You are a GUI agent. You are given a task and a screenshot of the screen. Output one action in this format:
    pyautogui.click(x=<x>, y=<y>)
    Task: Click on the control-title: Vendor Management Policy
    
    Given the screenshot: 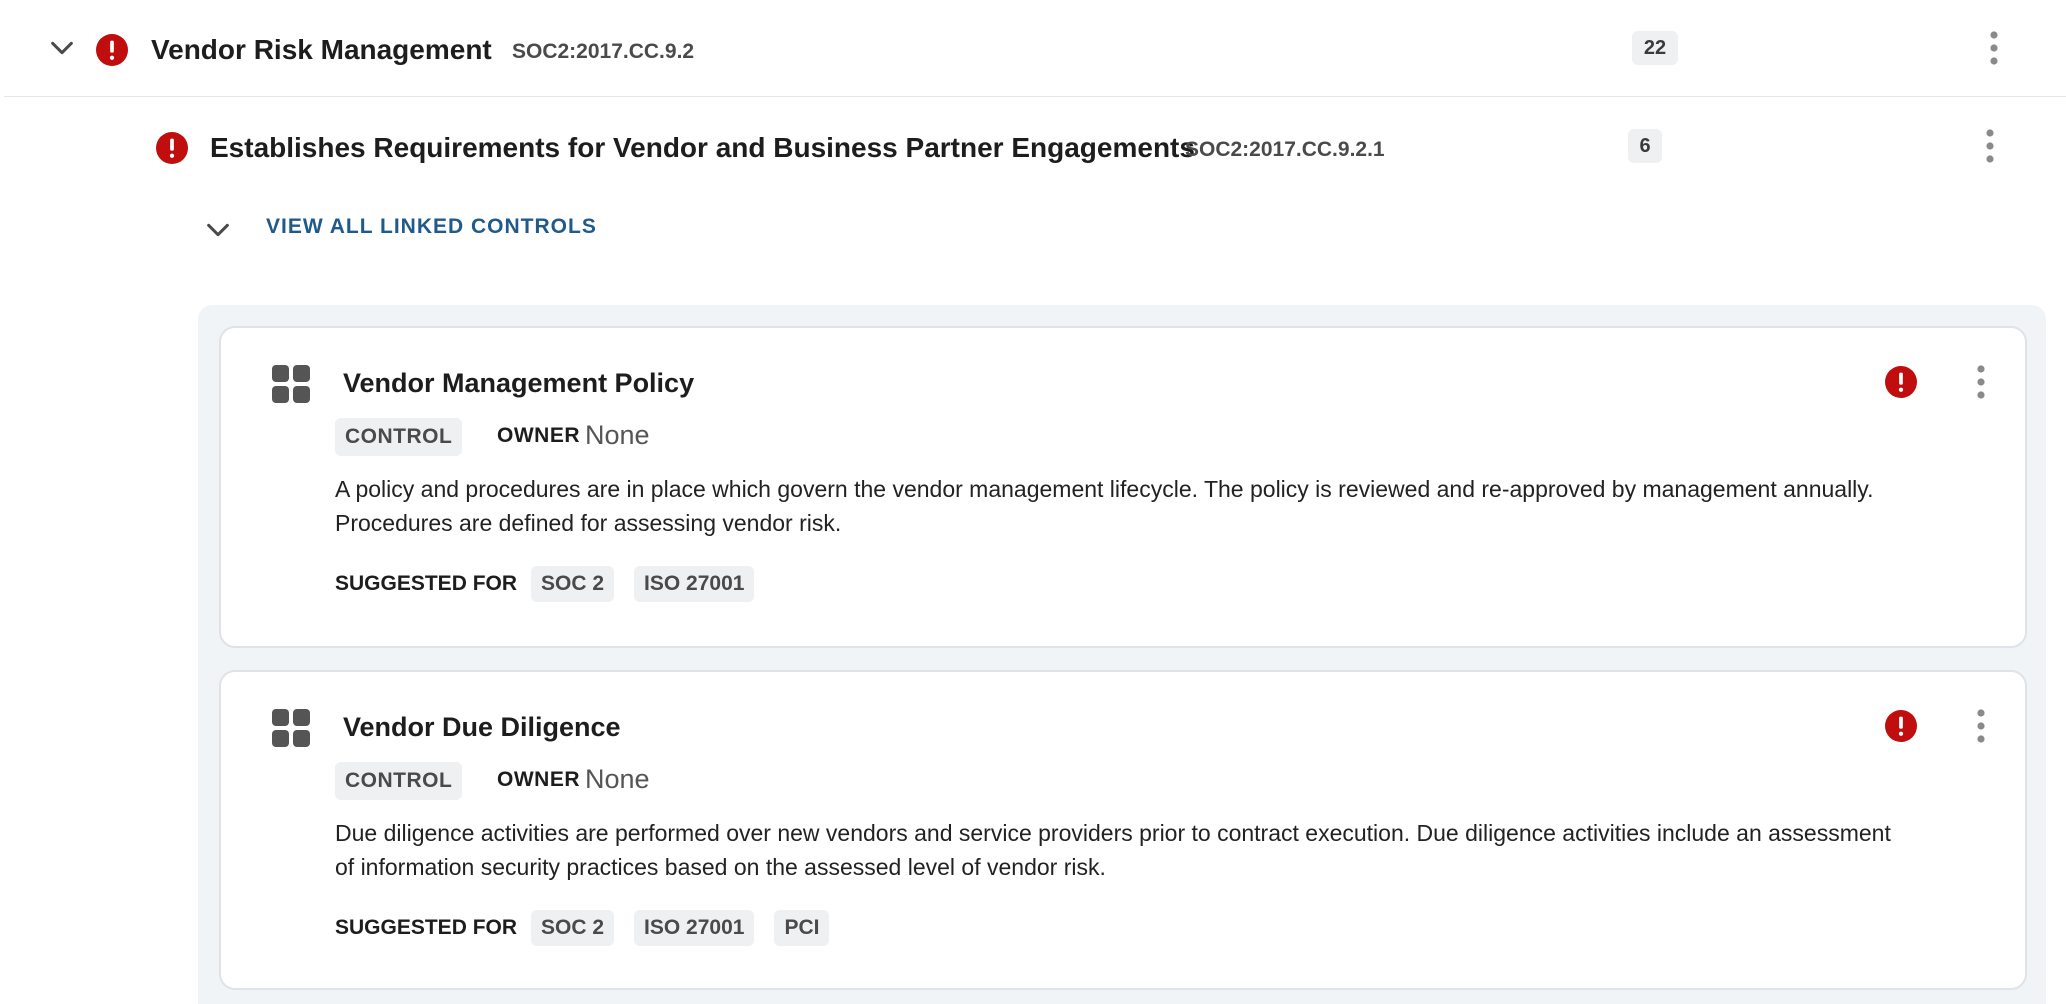 What is the action you would take?
    pyautogui.click(x=518, y=383)
    